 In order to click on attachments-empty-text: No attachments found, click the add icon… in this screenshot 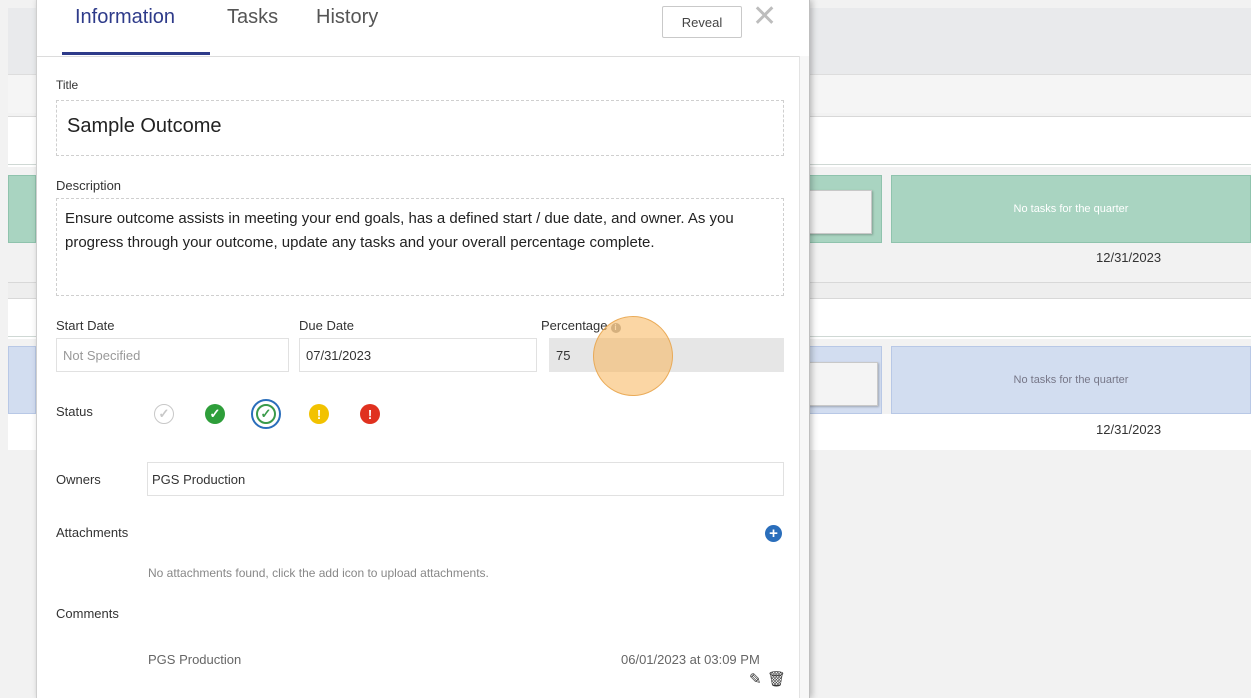, I will do `click(318, 573)`.